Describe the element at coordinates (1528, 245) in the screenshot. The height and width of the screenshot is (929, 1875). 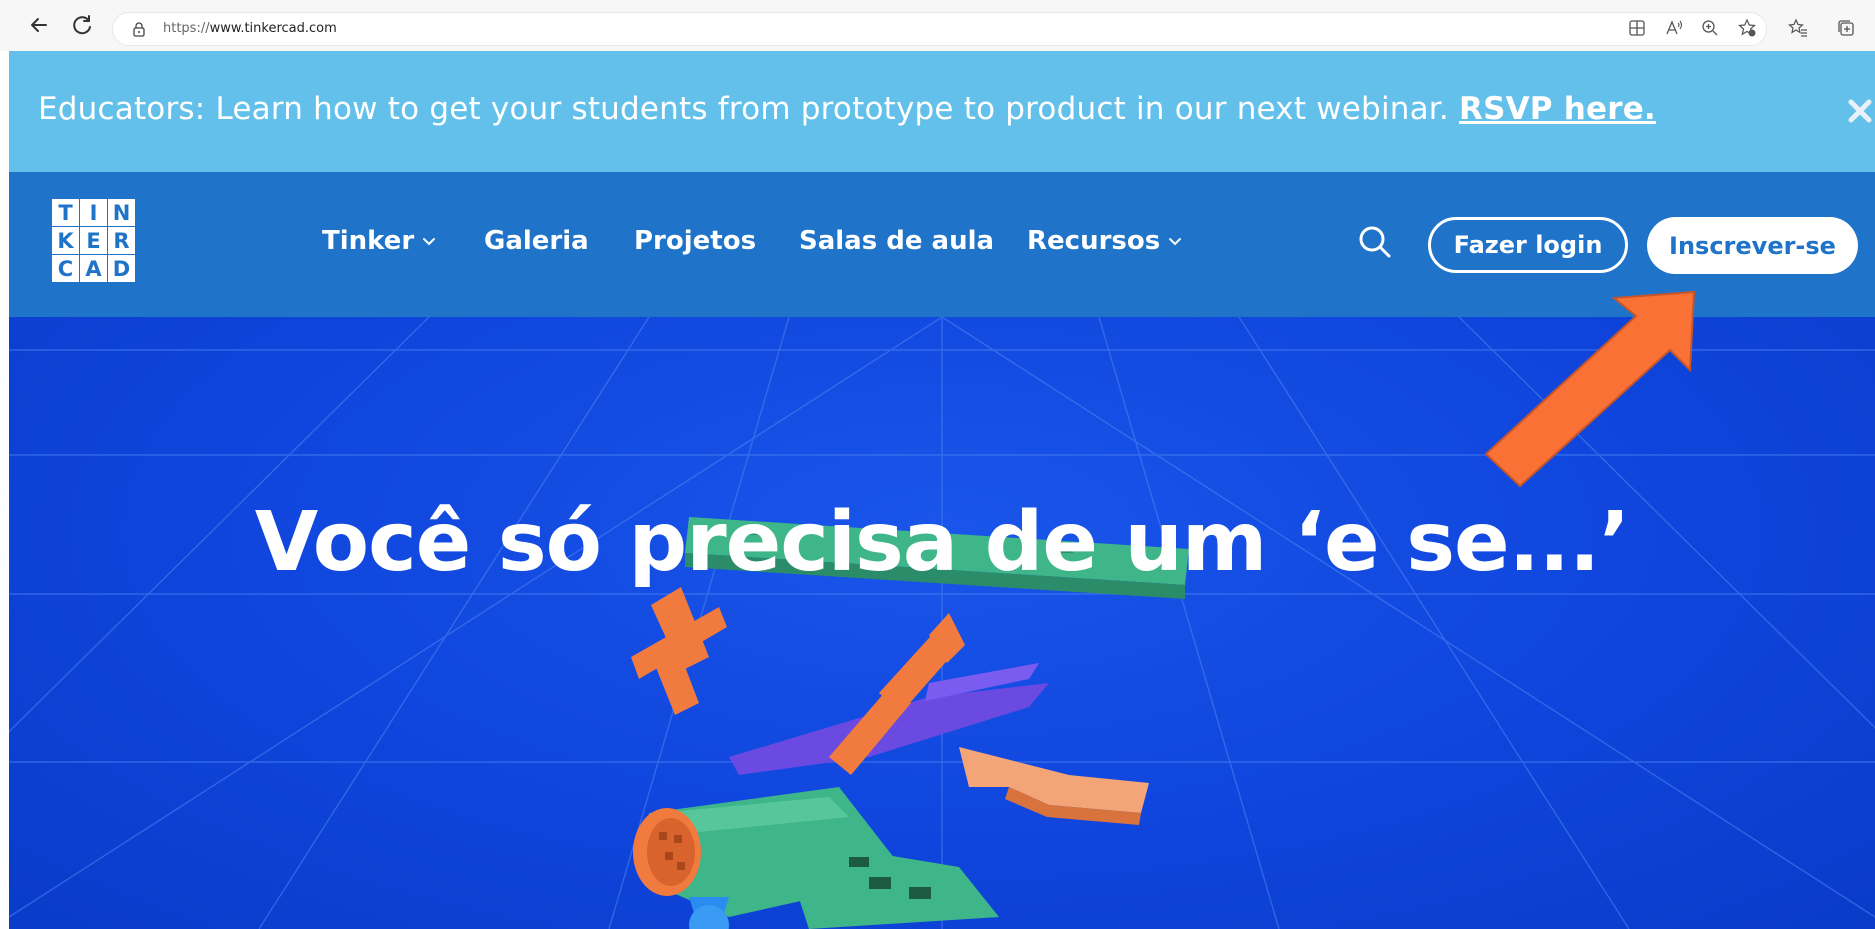
I see `login-button: Fazer login` at that location.